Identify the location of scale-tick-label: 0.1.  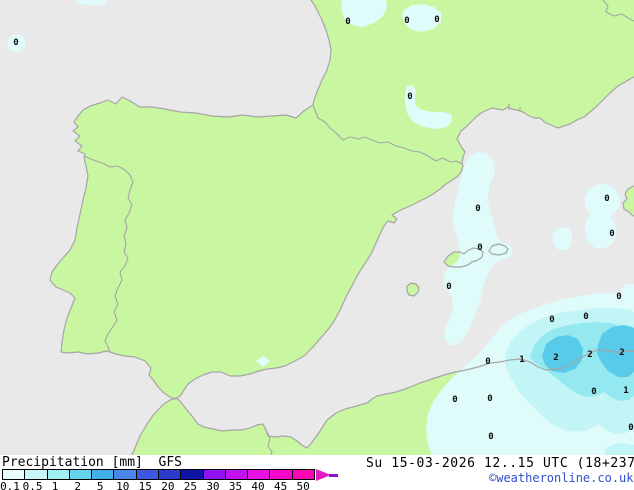
(10, 485).